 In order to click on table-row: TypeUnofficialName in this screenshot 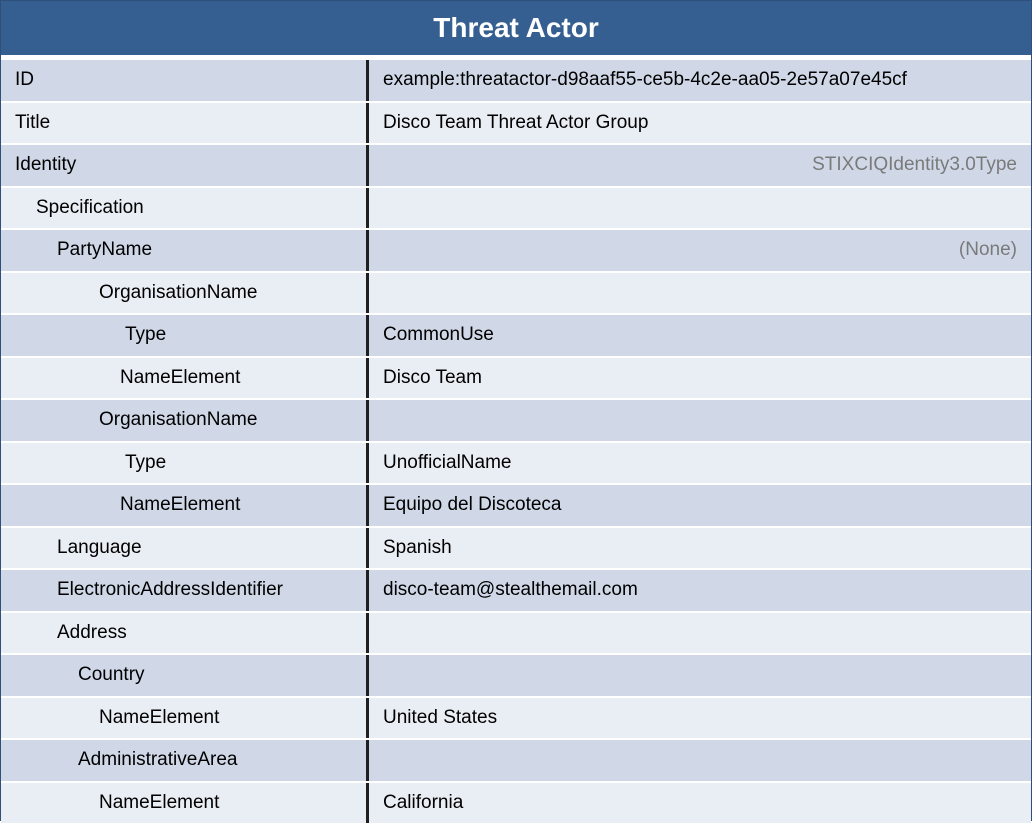, I will do `click(516, 464)`.